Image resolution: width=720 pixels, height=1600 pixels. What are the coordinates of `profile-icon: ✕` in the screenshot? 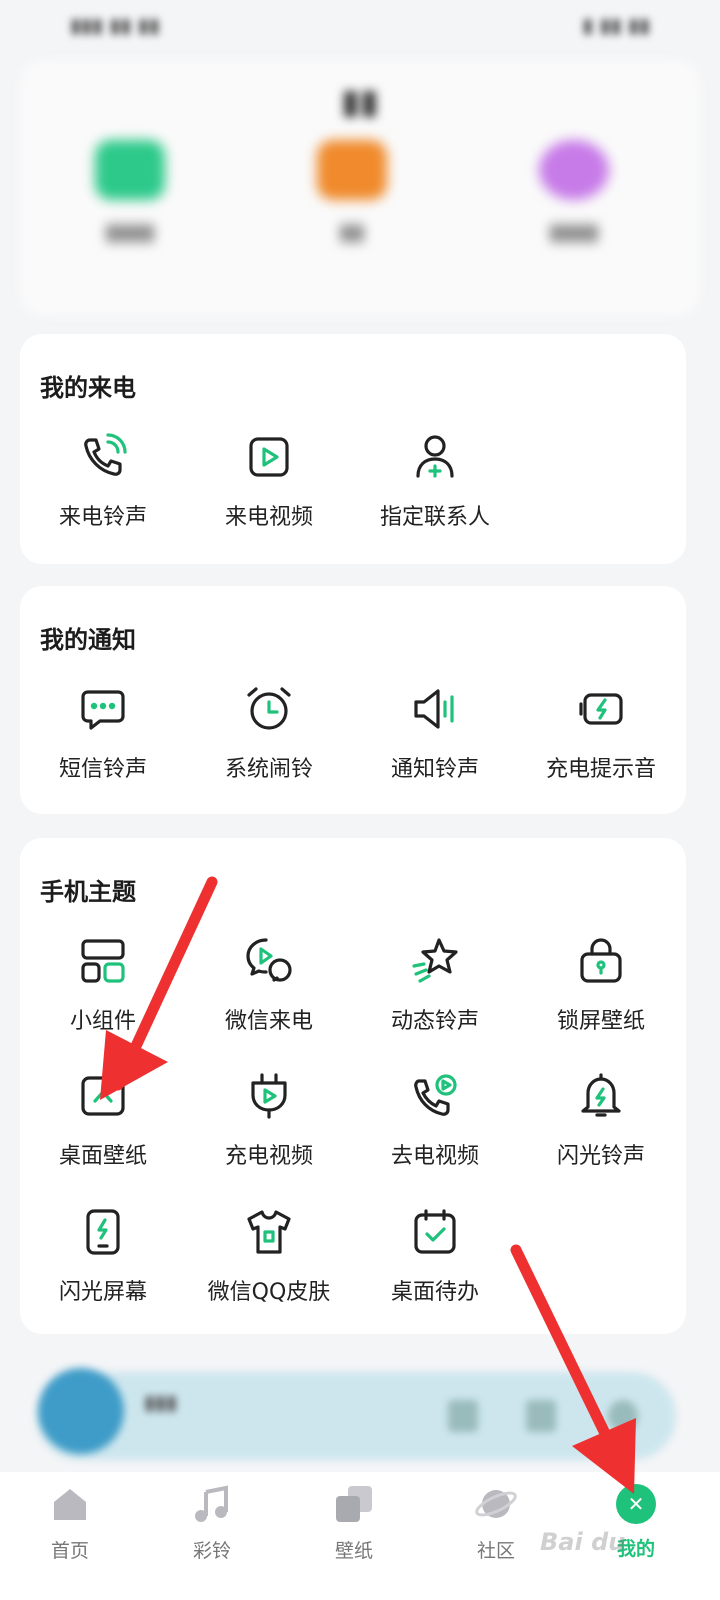 It's located at (636, 1504).